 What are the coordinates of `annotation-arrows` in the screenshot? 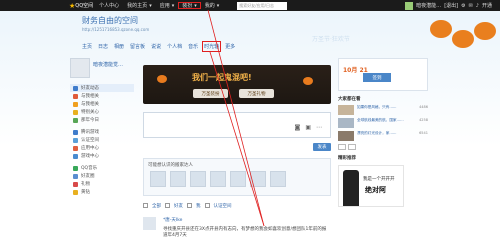 It's located at (236, 118).